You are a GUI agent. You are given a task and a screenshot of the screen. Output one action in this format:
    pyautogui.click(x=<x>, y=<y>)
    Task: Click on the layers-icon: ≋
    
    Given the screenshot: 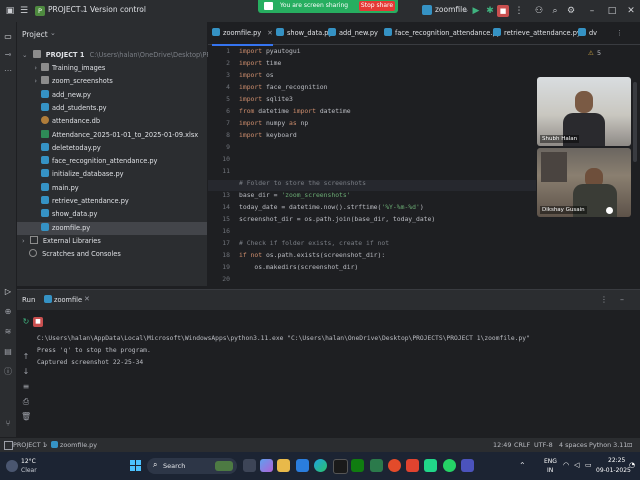 What is the action you would take?
    pyautogui.click(x=8, y=332)
    